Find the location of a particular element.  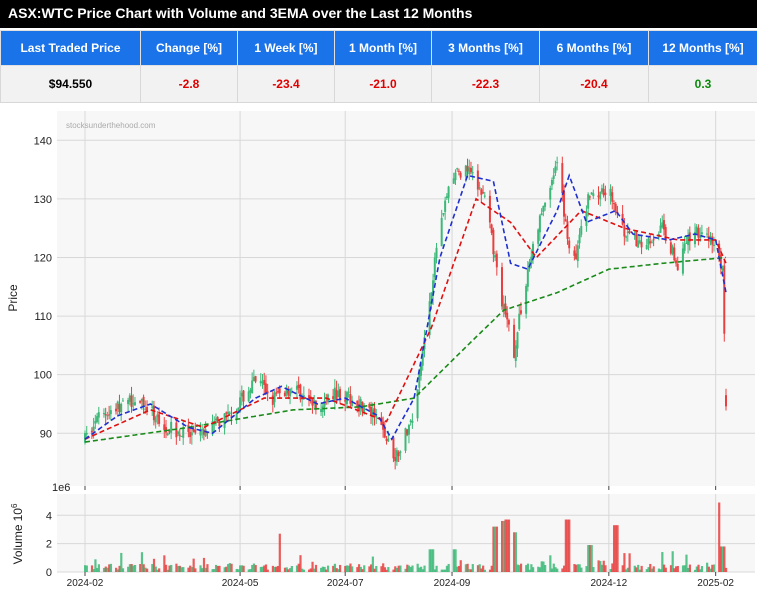

volume-scale-label: 1e6 is located at coordinates (61, 488).